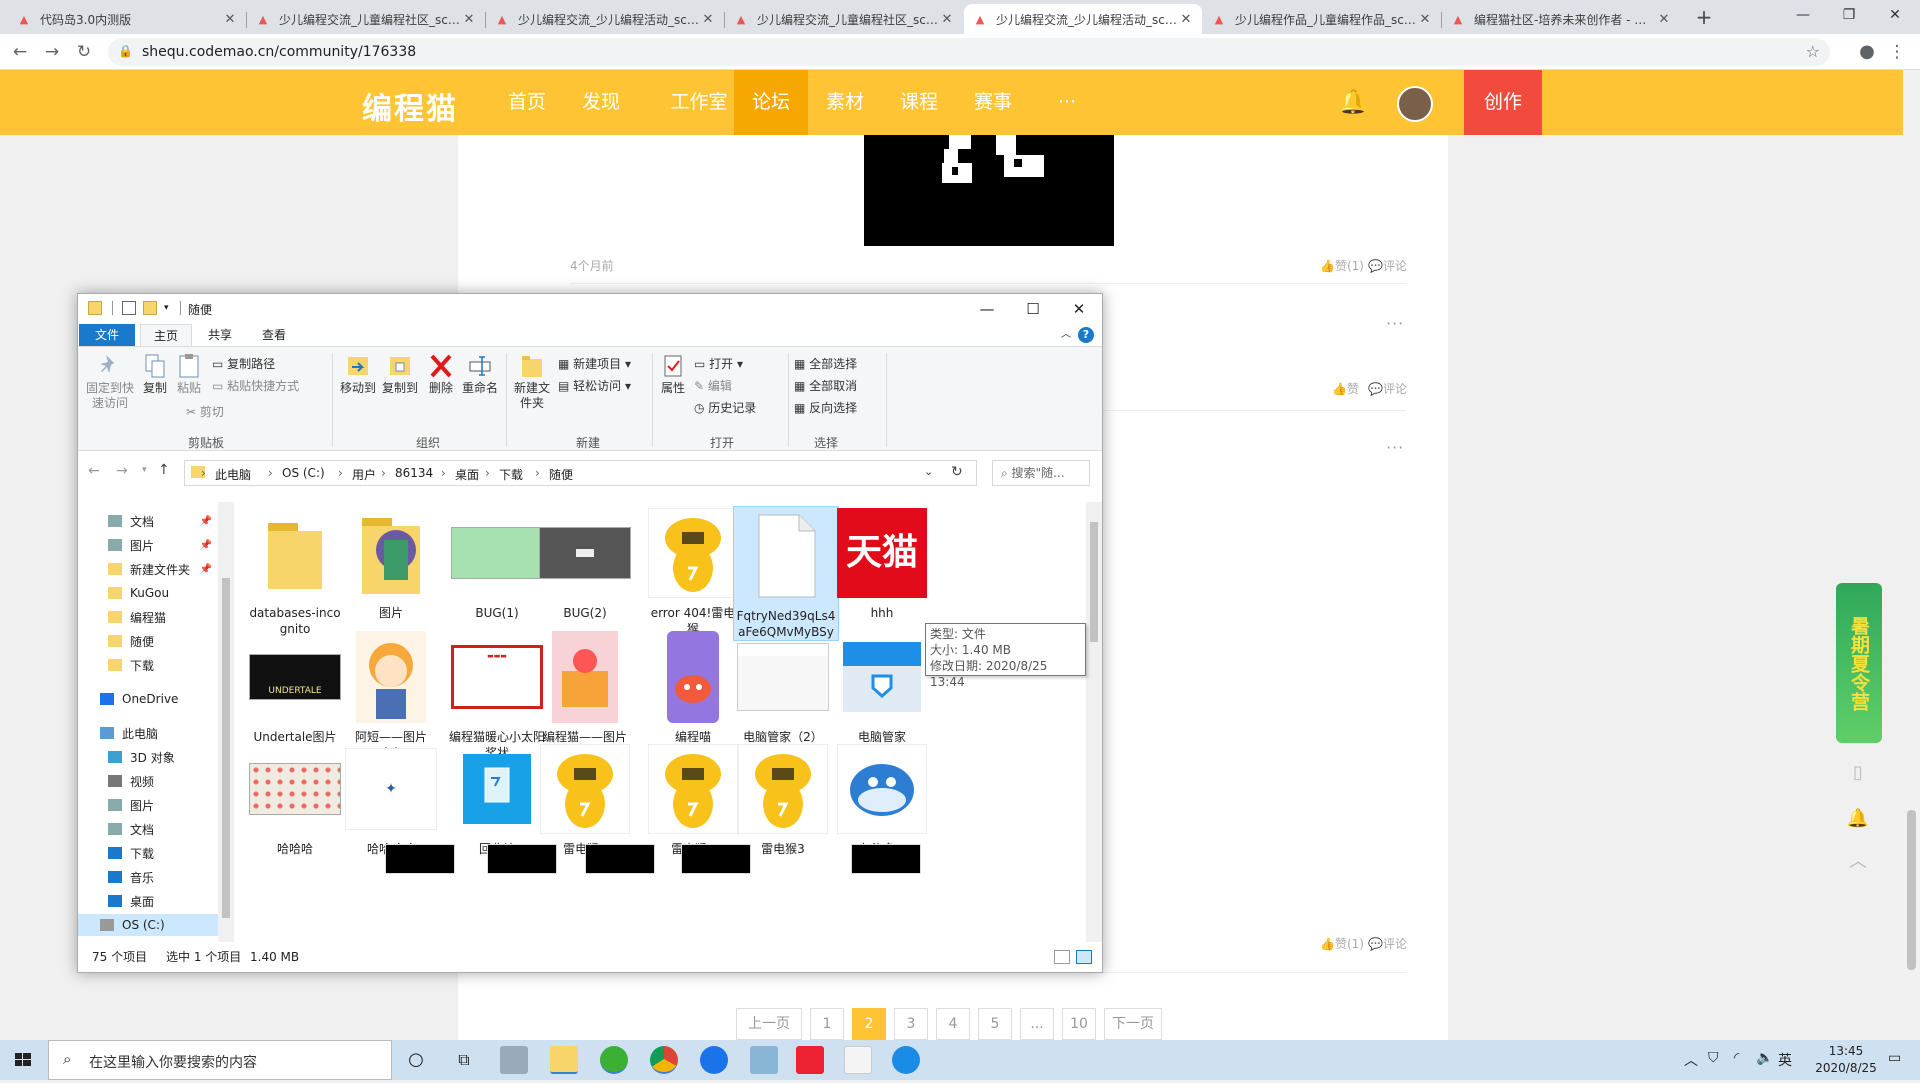 Image resolution: width=1920 pixels, height=1083 pixels. I want to click on summer-camp-banner: 暑期夏令营, so click(1859, 663).